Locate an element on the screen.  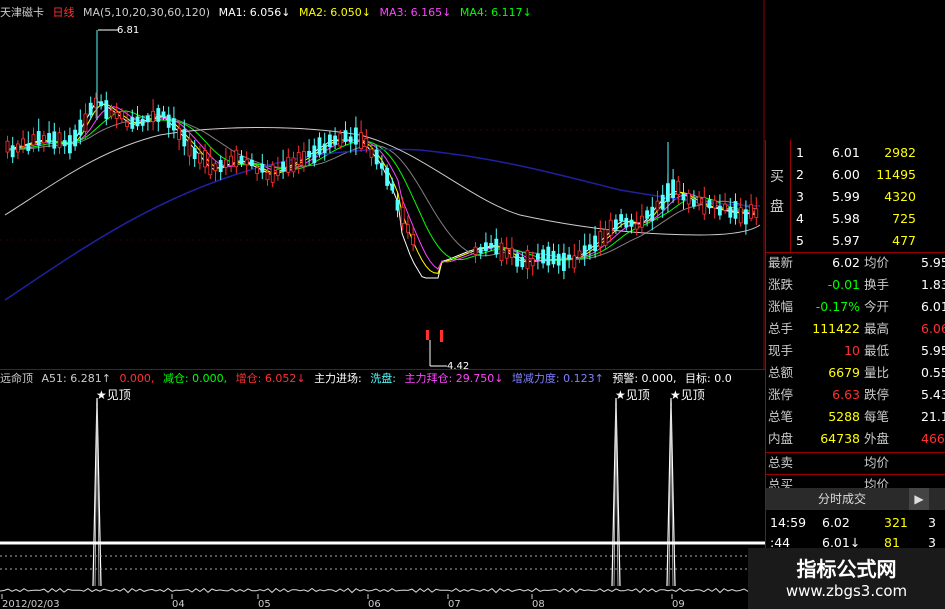
jiancang-value: 减仓: 0.000, is located at coordinates (195, 378).